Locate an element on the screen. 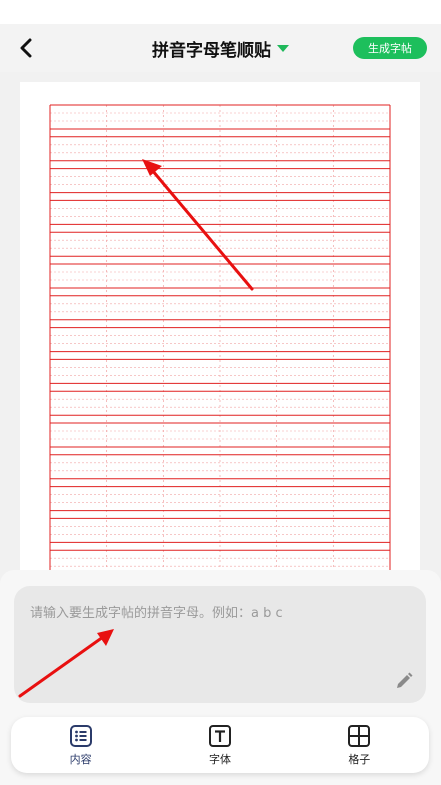  dropdown-caret-icon is located at coordinates (283, 48).